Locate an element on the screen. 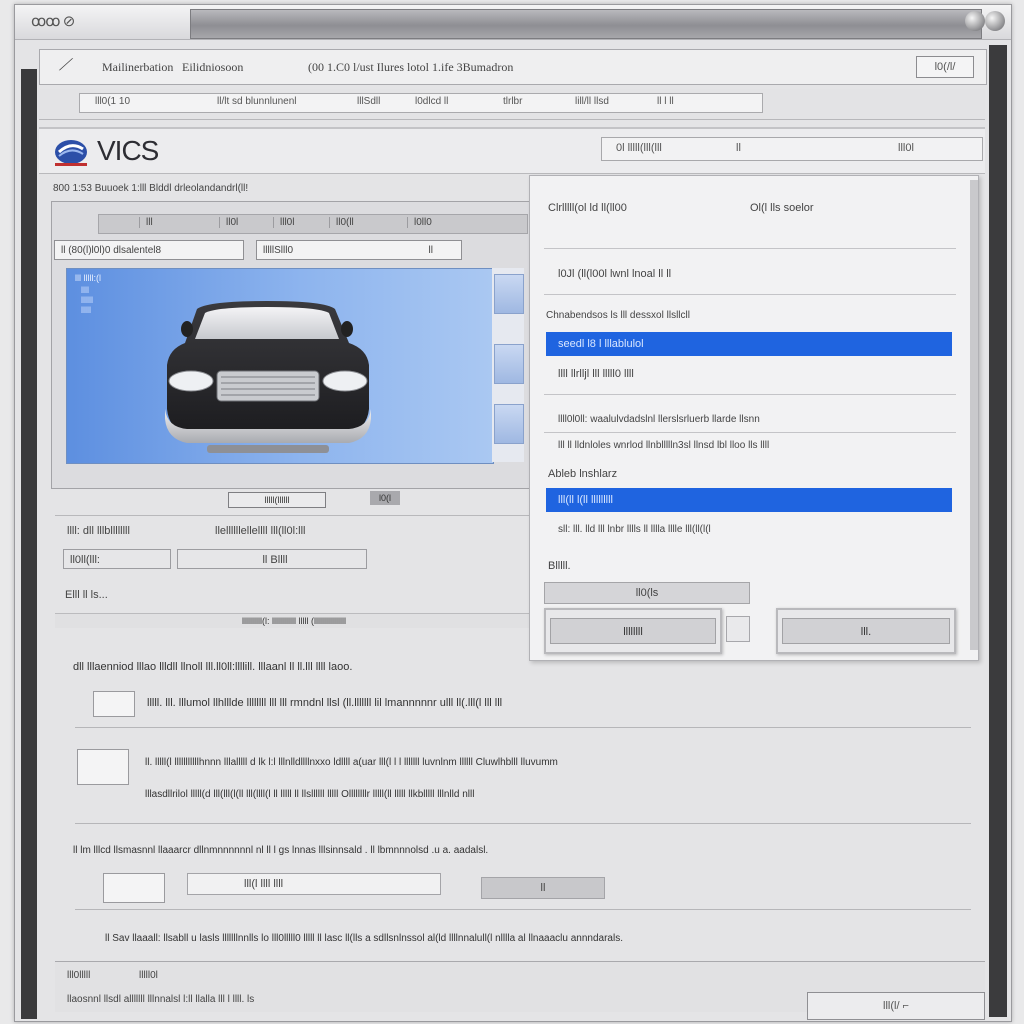 Image resolution: width=1024 pixels, height=1024 pixels. car-illustration is located at coordinates (268, 377).